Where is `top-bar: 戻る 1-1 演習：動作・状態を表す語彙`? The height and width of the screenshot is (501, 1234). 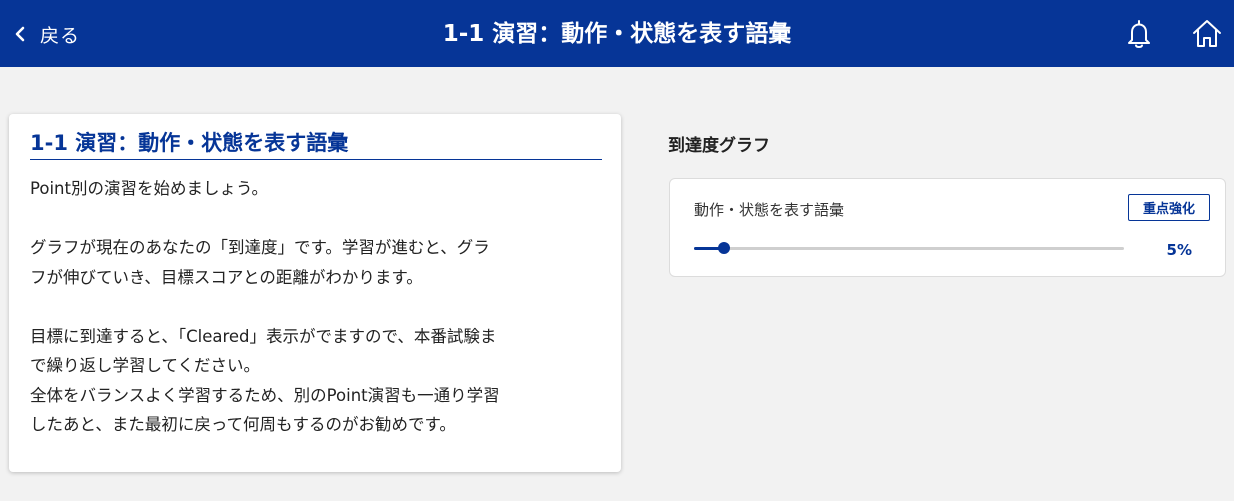
top-bar: 戻る 1-1 演習：動作・状態を表す語彙 is located at coordinates (617, 33).